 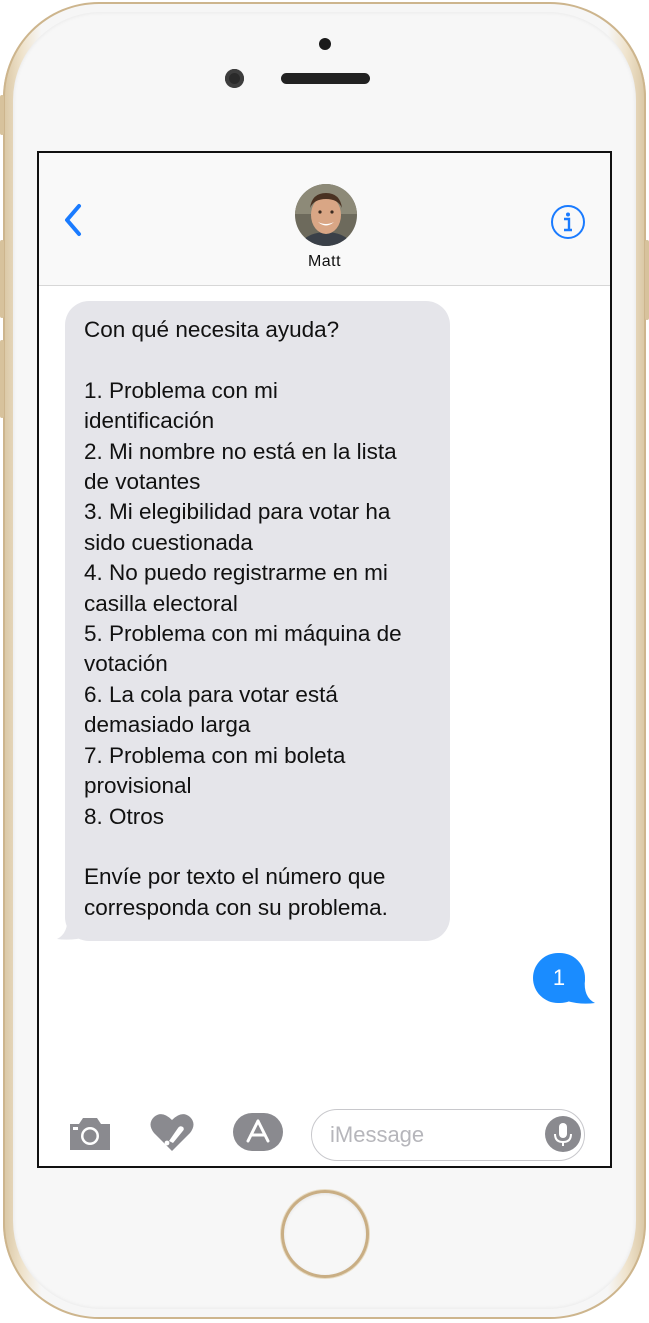 What do you see at coordinates (325, 44) in the screenshot?
I see `proximity-sensor` at bounding box center [325, 44].